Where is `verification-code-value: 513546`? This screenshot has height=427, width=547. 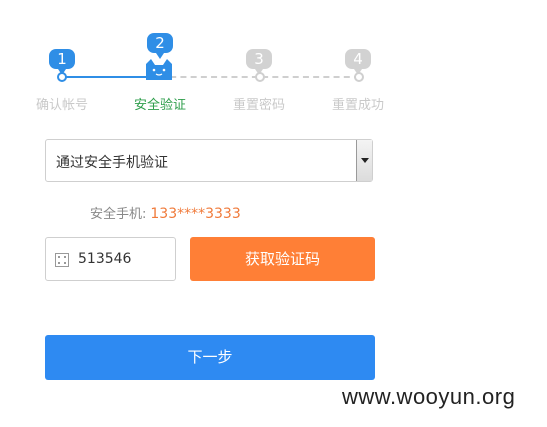
verification-code-value: 513546 is located at coordinates (105, 259).